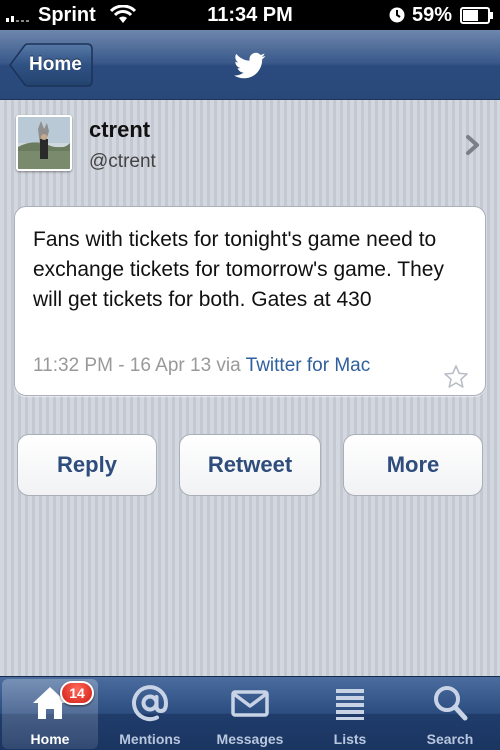 The width and height of the screenshot is (500, 750). I want to click on tab-label-mentions: Mentions, so click(150, 739).